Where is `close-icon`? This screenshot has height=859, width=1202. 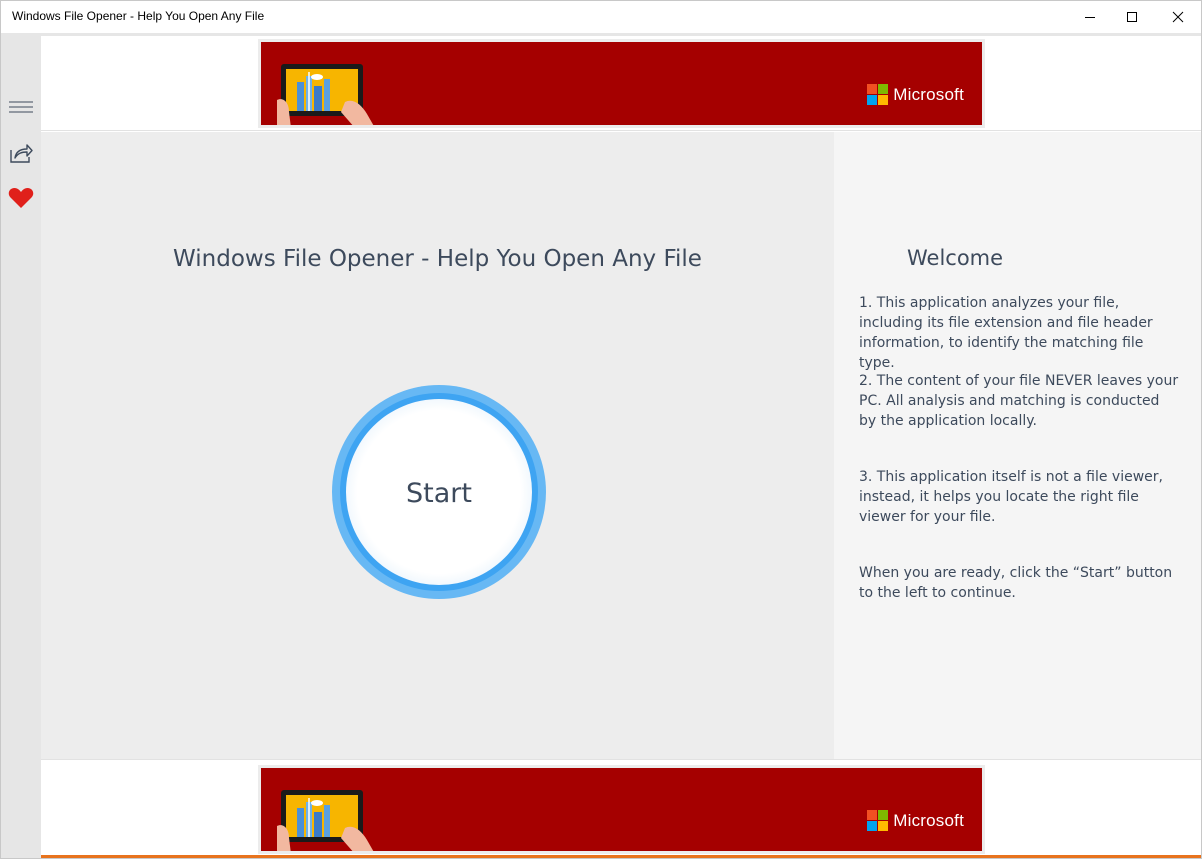
close-icon is located at coordinates (1178, 17).